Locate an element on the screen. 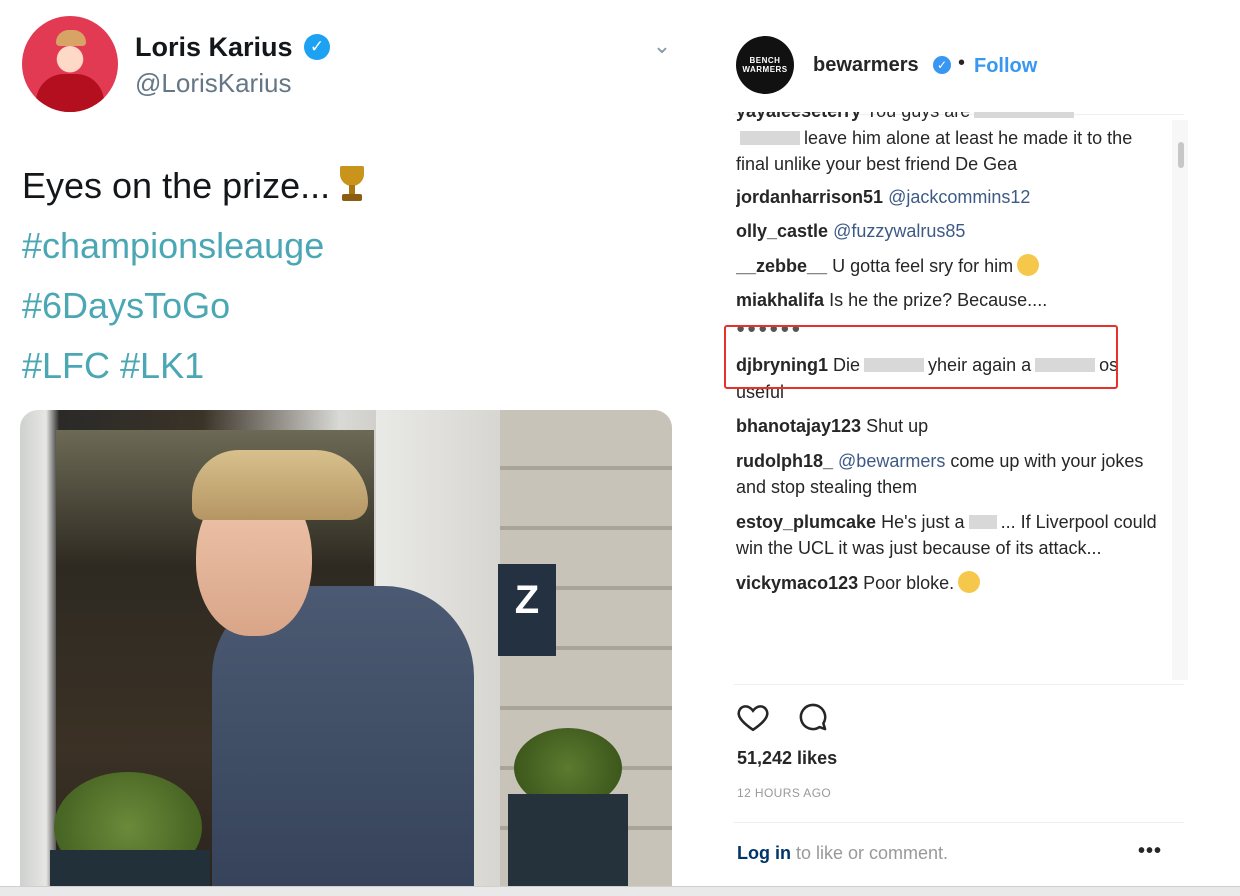  bottom-border is located at coordinates (620, 891).